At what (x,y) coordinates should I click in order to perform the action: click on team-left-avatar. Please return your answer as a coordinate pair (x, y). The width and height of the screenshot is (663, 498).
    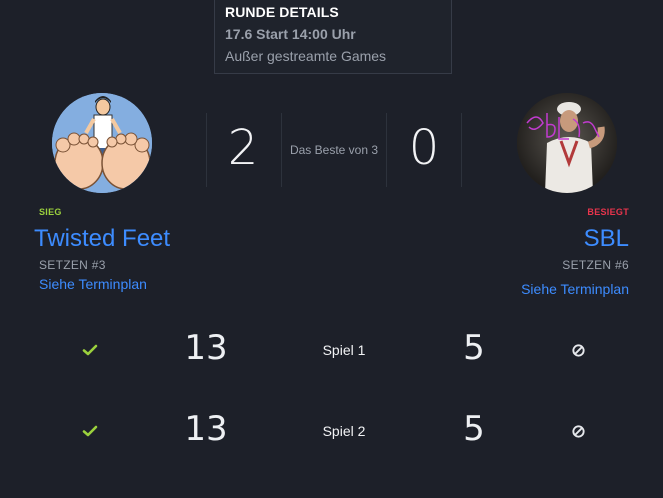
    Looking at the image, I should click on (102, 143).